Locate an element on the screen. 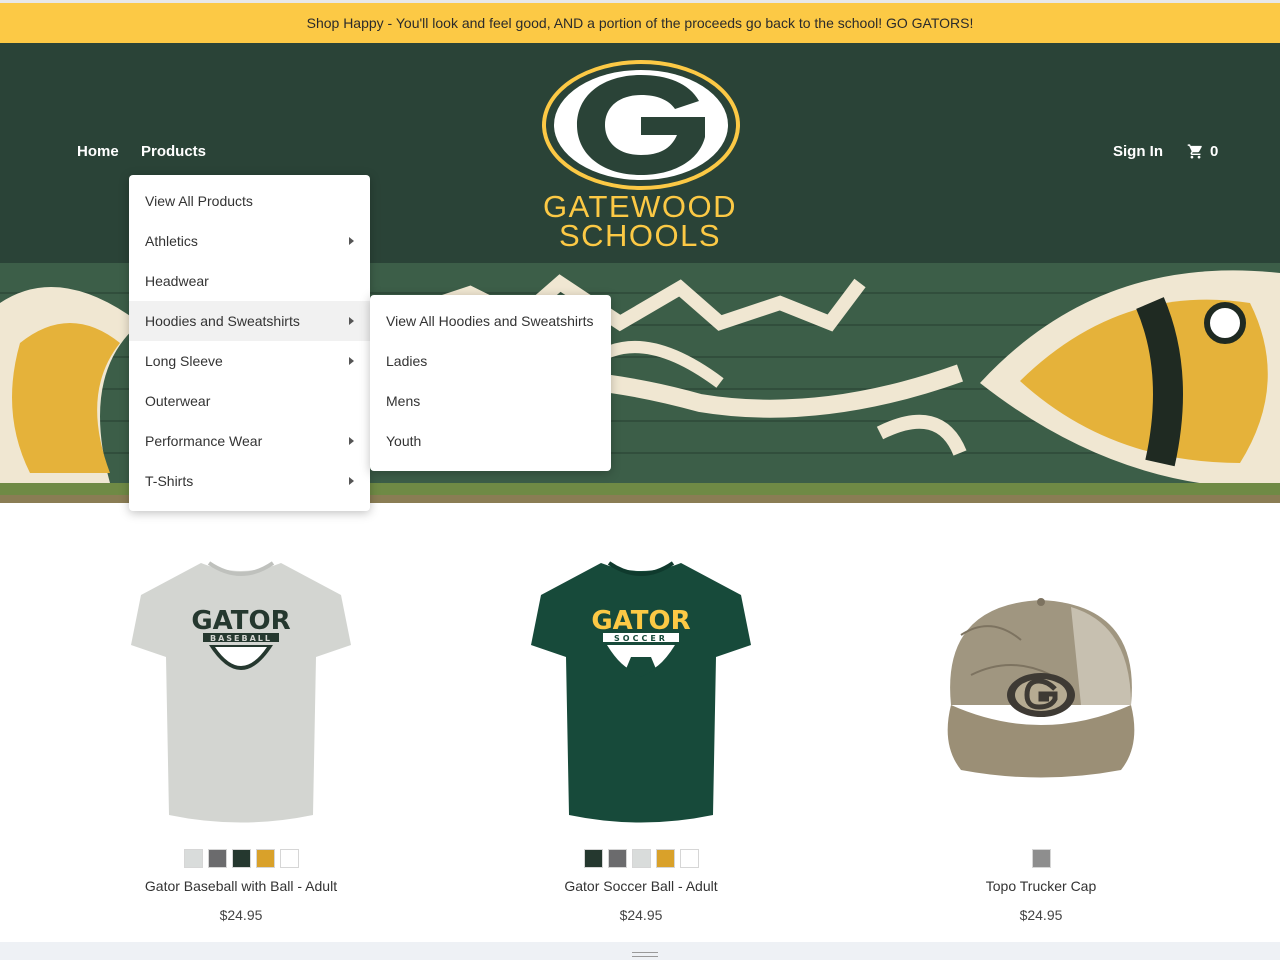 Image resolution: width=1280 pixels, height=960 pixels. menu-item-label: Long Sleeve is located at coordinates (184, 361).